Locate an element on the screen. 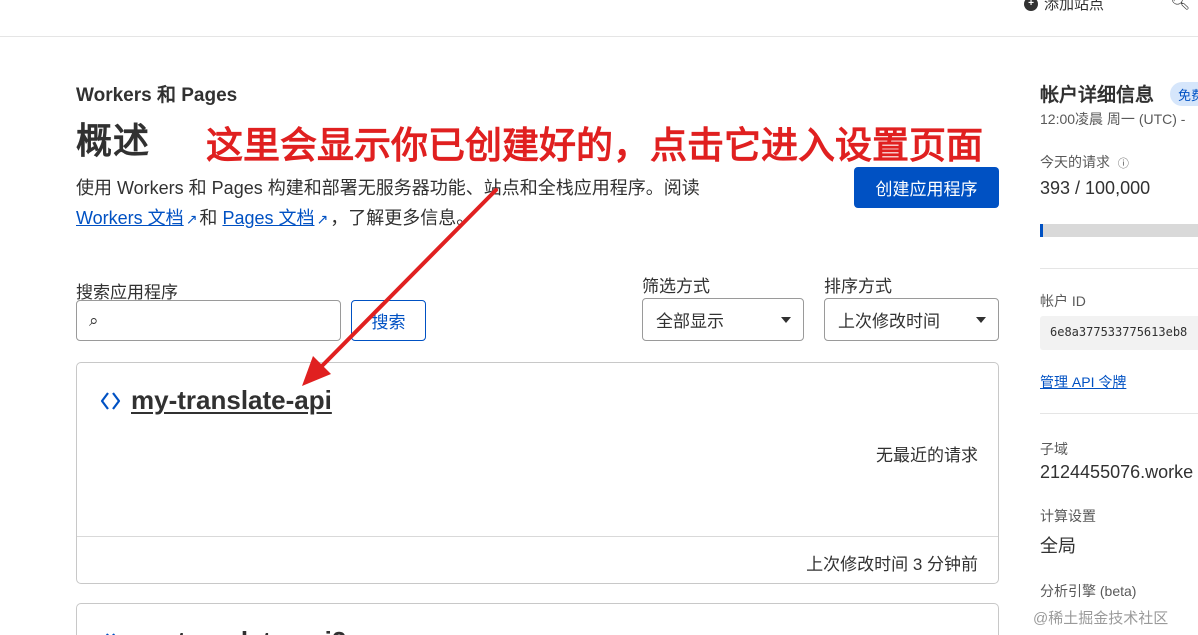  sort-select: 上次修改时间 is located at coordinates (911, 319).